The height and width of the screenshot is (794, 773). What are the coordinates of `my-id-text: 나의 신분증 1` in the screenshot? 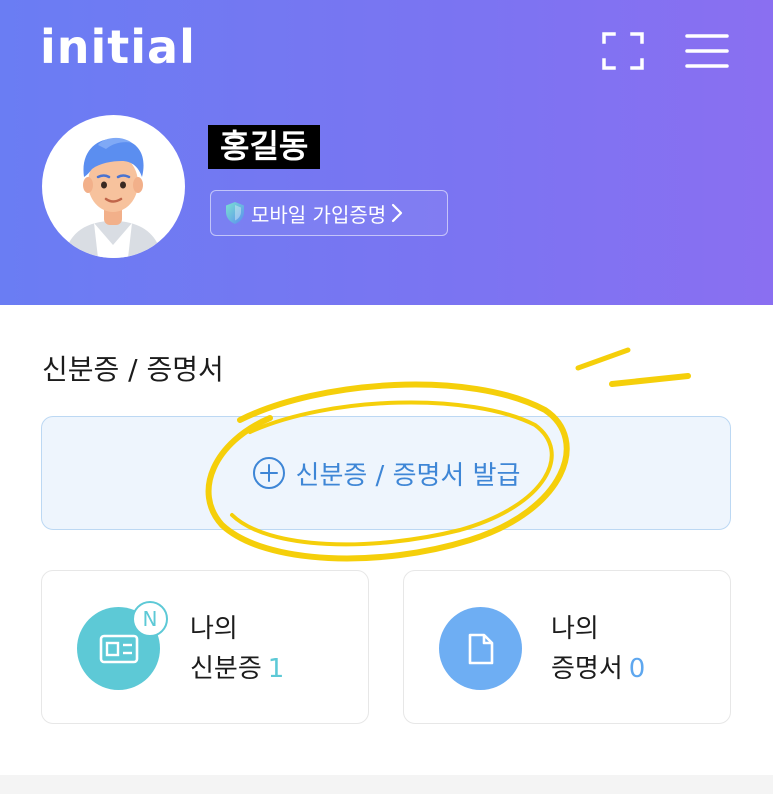 It's located at (237, 649).